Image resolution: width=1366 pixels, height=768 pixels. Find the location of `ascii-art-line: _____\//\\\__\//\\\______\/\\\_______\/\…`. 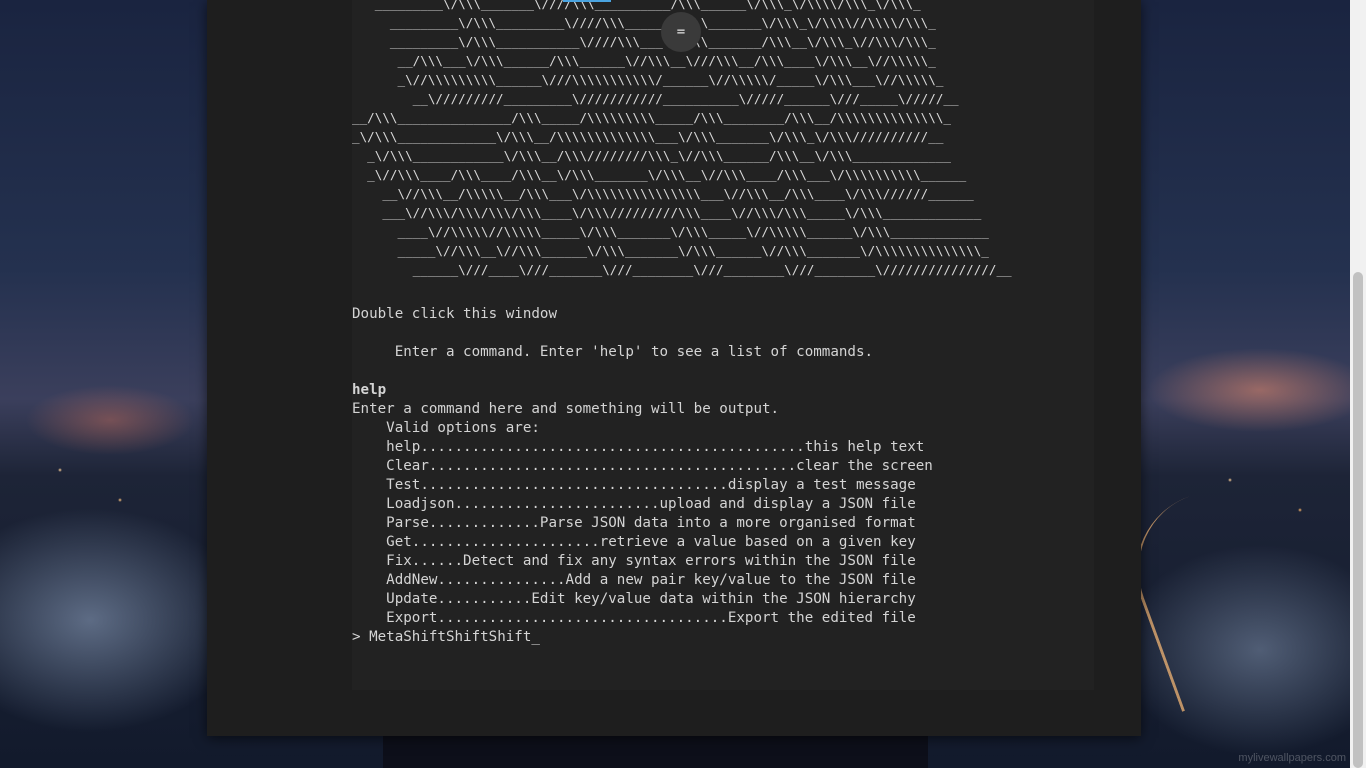

ascii-art-line: _____\//\\\__\//\\\______\/\\\_______\/\… is located at coordinates (693, 250).